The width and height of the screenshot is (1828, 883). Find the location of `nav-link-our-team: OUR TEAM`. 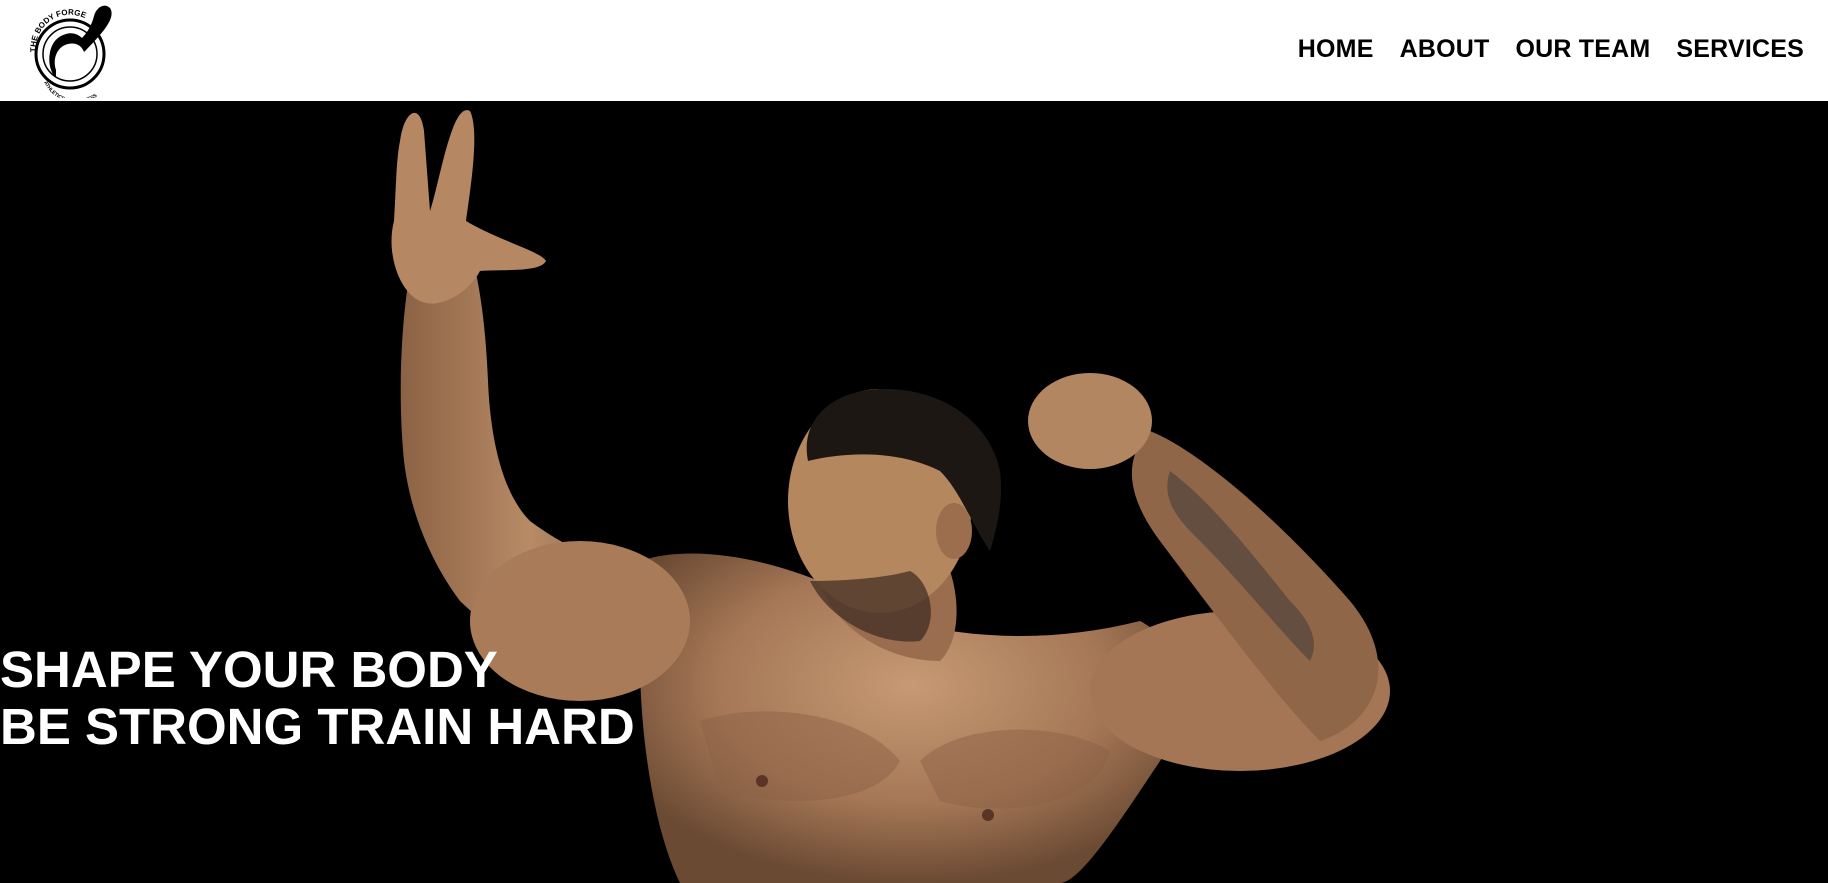

nav-link-our-team: OUR TEAM is located at coordinates (1582, 49).